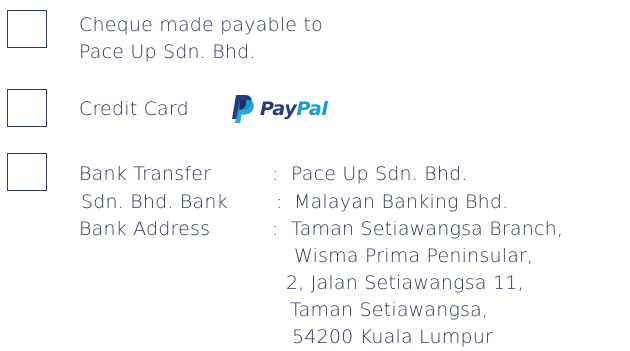 The height and width of the screenshot is (351, 630). Describe the element at coordinates (427, 229) in the screenshot. I see `bank-address-line-1: Taman Setiawangsa Branch,` at that location.